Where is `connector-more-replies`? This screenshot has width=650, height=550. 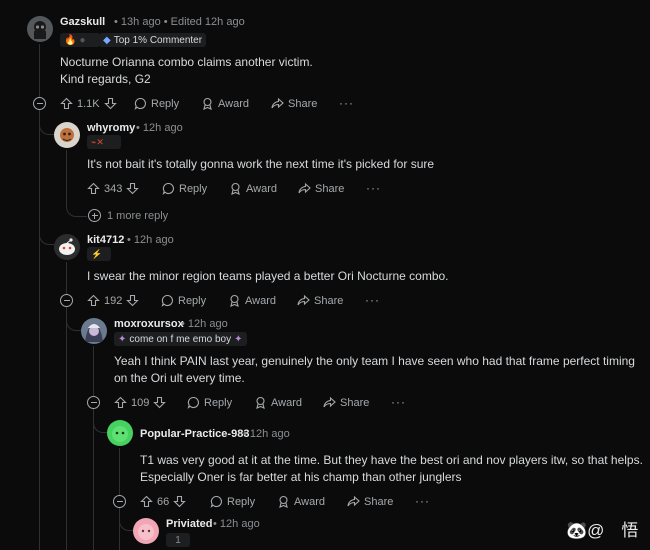
connector-more-replies is located at coordinates (76, 208).